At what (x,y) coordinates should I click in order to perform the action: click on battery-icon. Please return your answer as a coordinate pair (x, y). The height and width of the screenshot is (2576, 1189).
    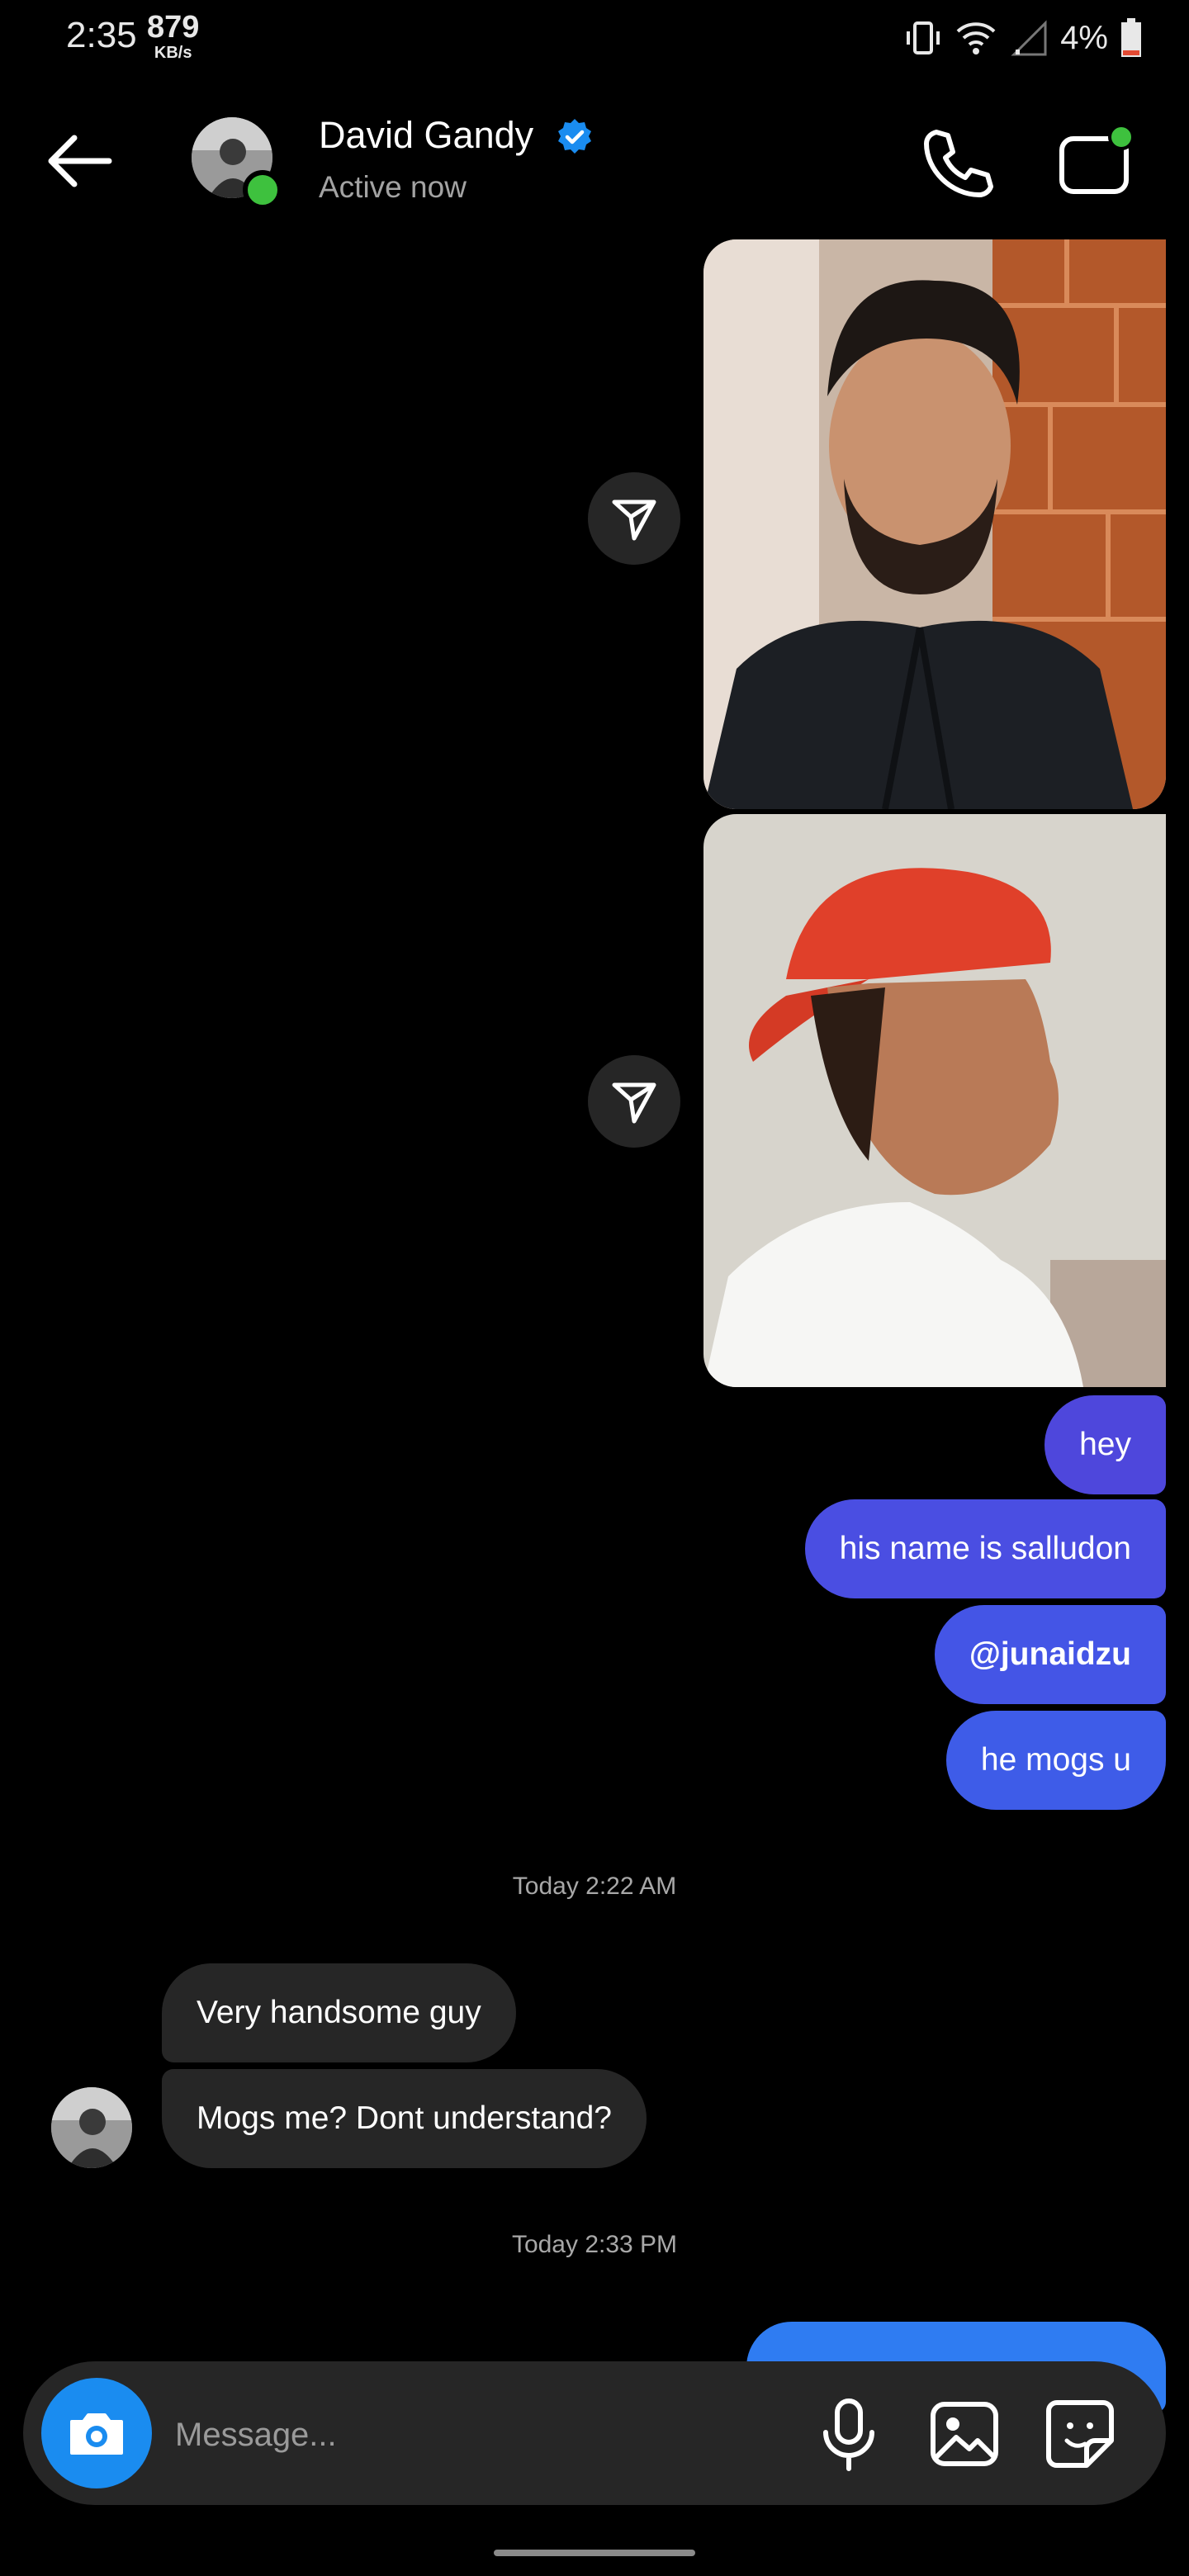
    Looking at the image, I should click on (1131, 37).